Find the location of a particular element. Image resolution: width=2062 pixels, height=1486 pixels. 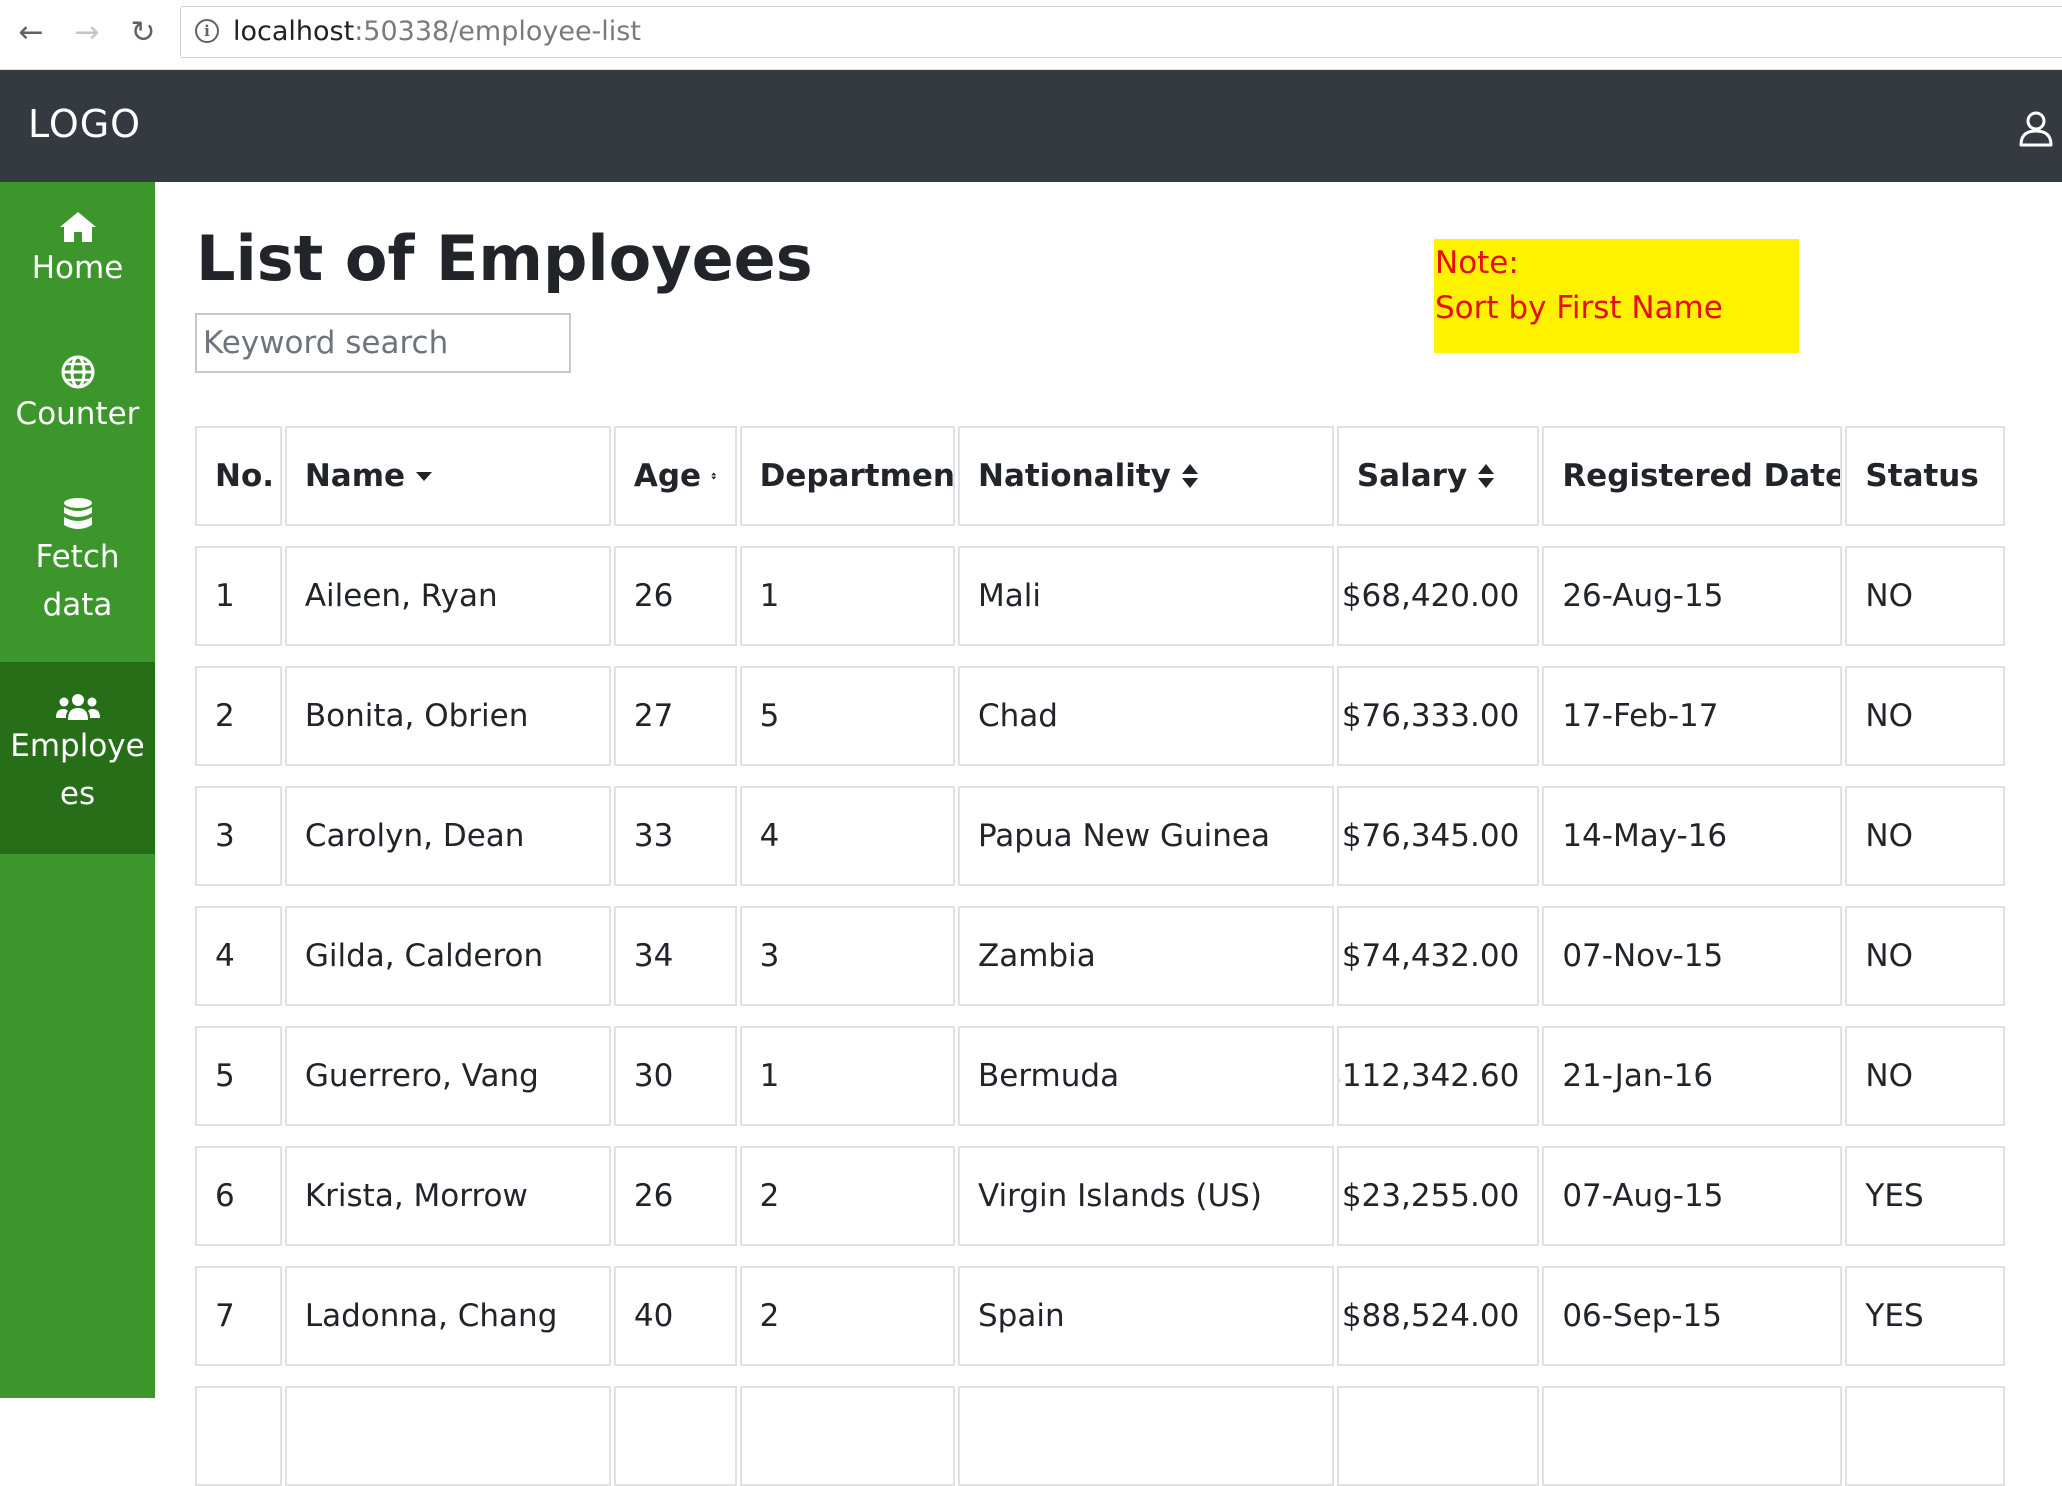

browser-toolbar: ← → ↻ i localhost:50338/employee-list is located at coordinates (1031, 35).